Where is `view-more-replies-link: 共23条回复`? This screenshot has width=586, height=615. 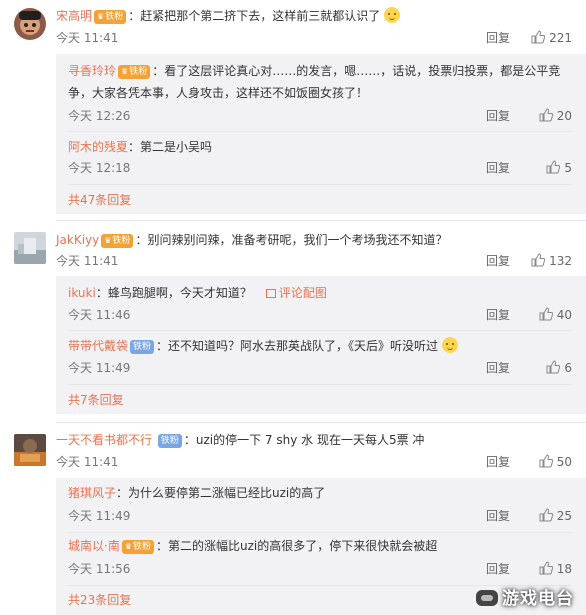 view-more-replies-link: 共23条回复 is located at coordinates (99, 600).